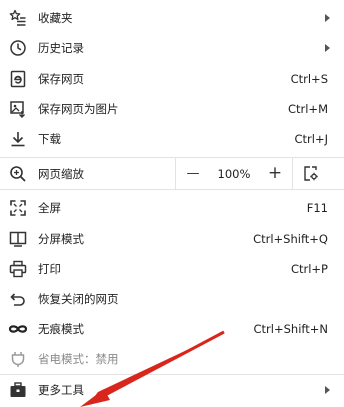 The width and height of the screenshot is (344, 407). I want to click on shortcut-text: Ctrl+J, so click(311, 139).